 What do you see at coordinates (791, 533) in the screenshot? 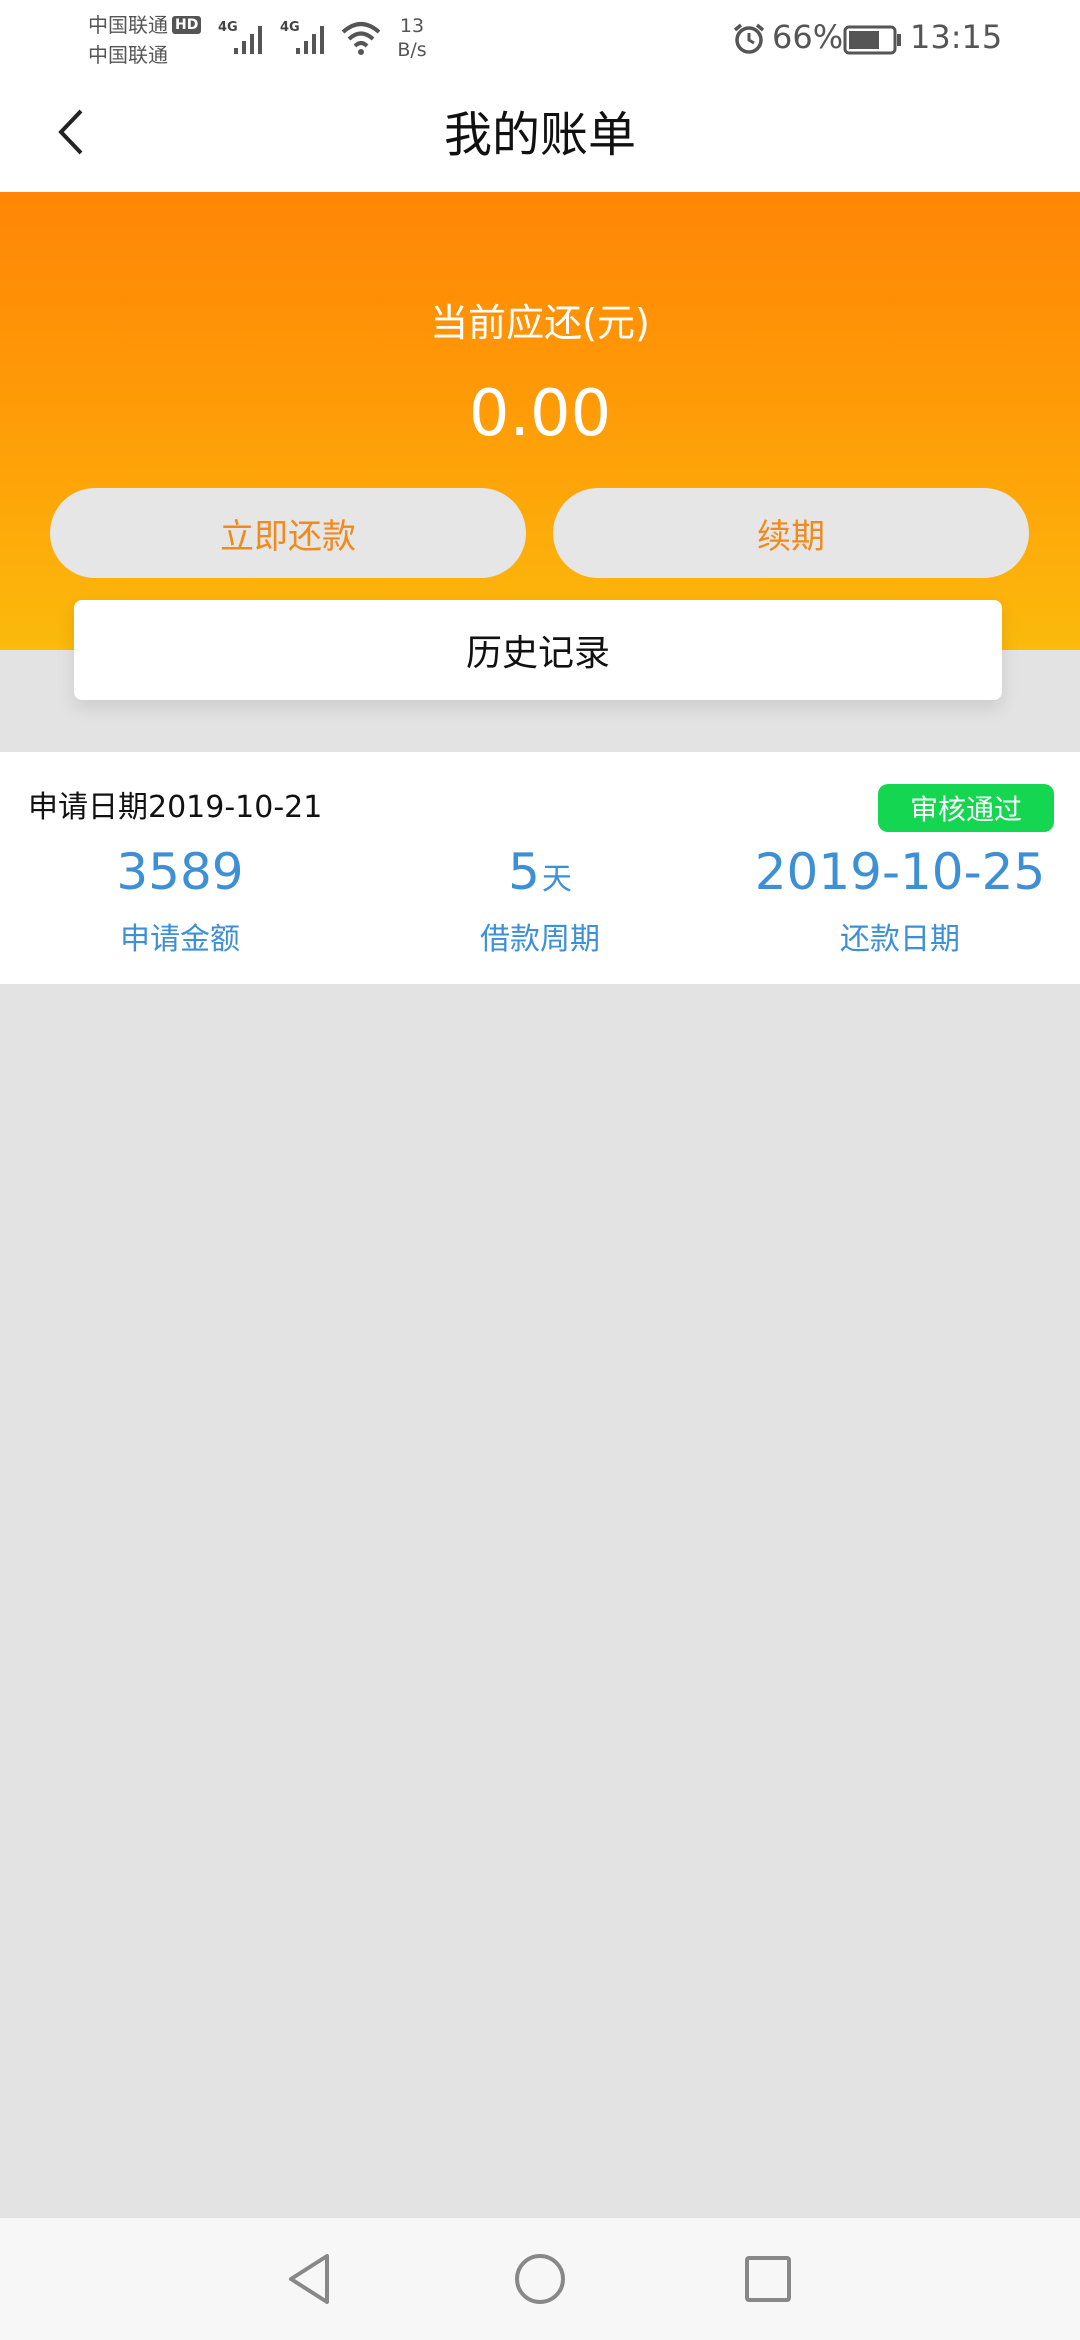
I see `renew-button: 续期` at bounding box center [791, 533].